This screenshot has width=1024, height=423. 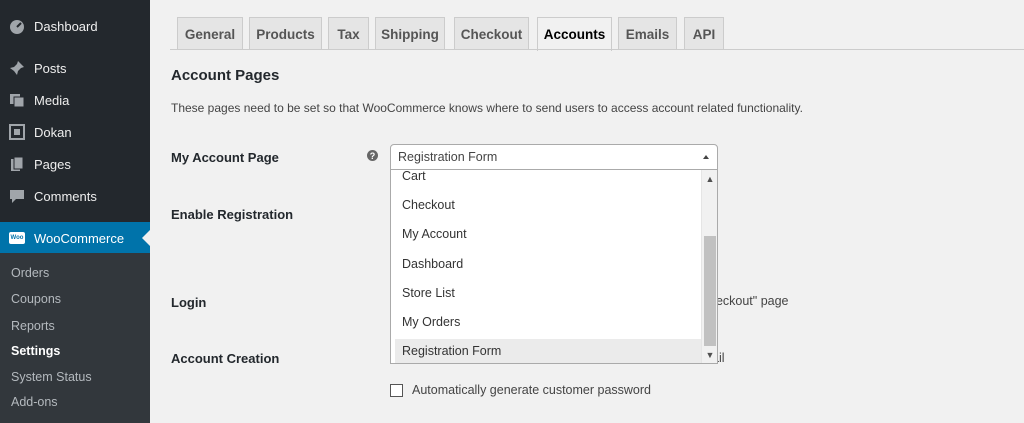 I want to click on menu-label: Media, so click(x=52, y=100).